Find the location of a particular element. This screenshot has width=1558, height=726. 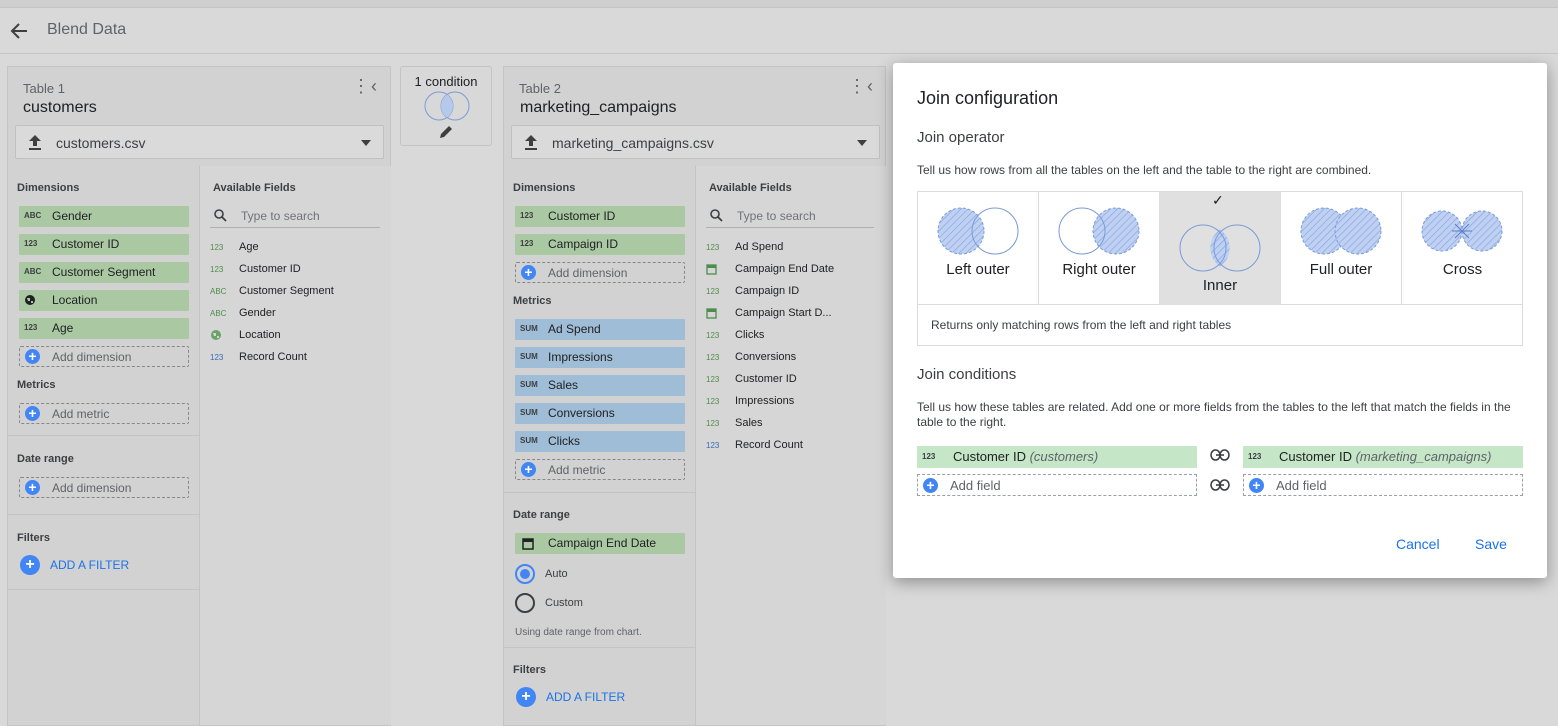

option-label: Right outer is located at coordinates (1099, 269).